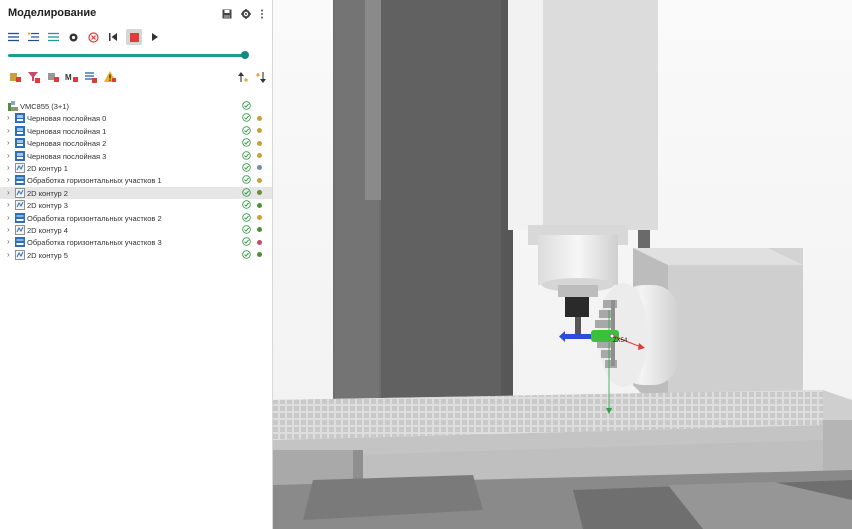  Describe the element at coordinates (136, 168) in the screenshot. I see `tree-item-operation: › 2D контур 1` at that location.